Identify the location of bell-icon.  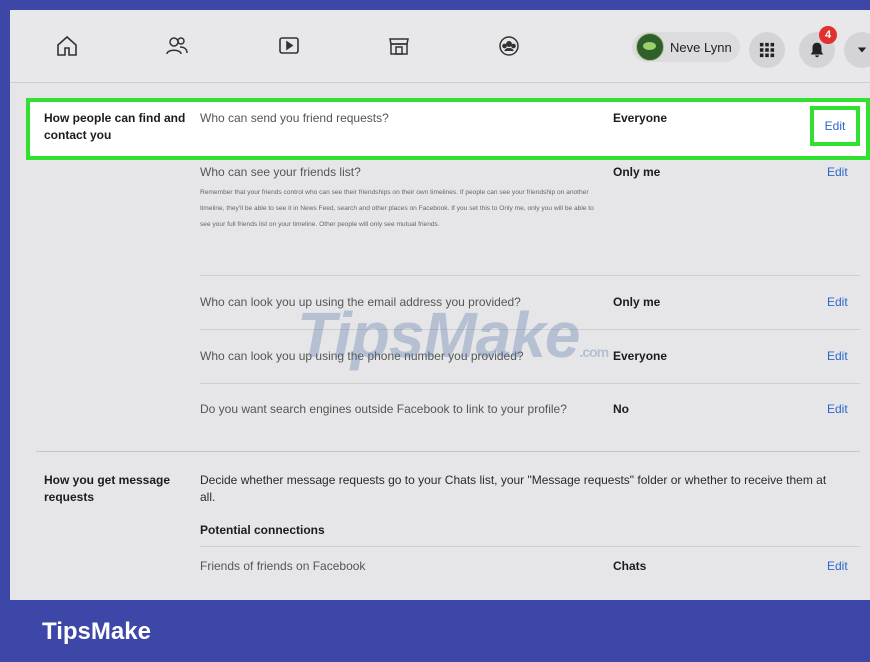
(817, 50).